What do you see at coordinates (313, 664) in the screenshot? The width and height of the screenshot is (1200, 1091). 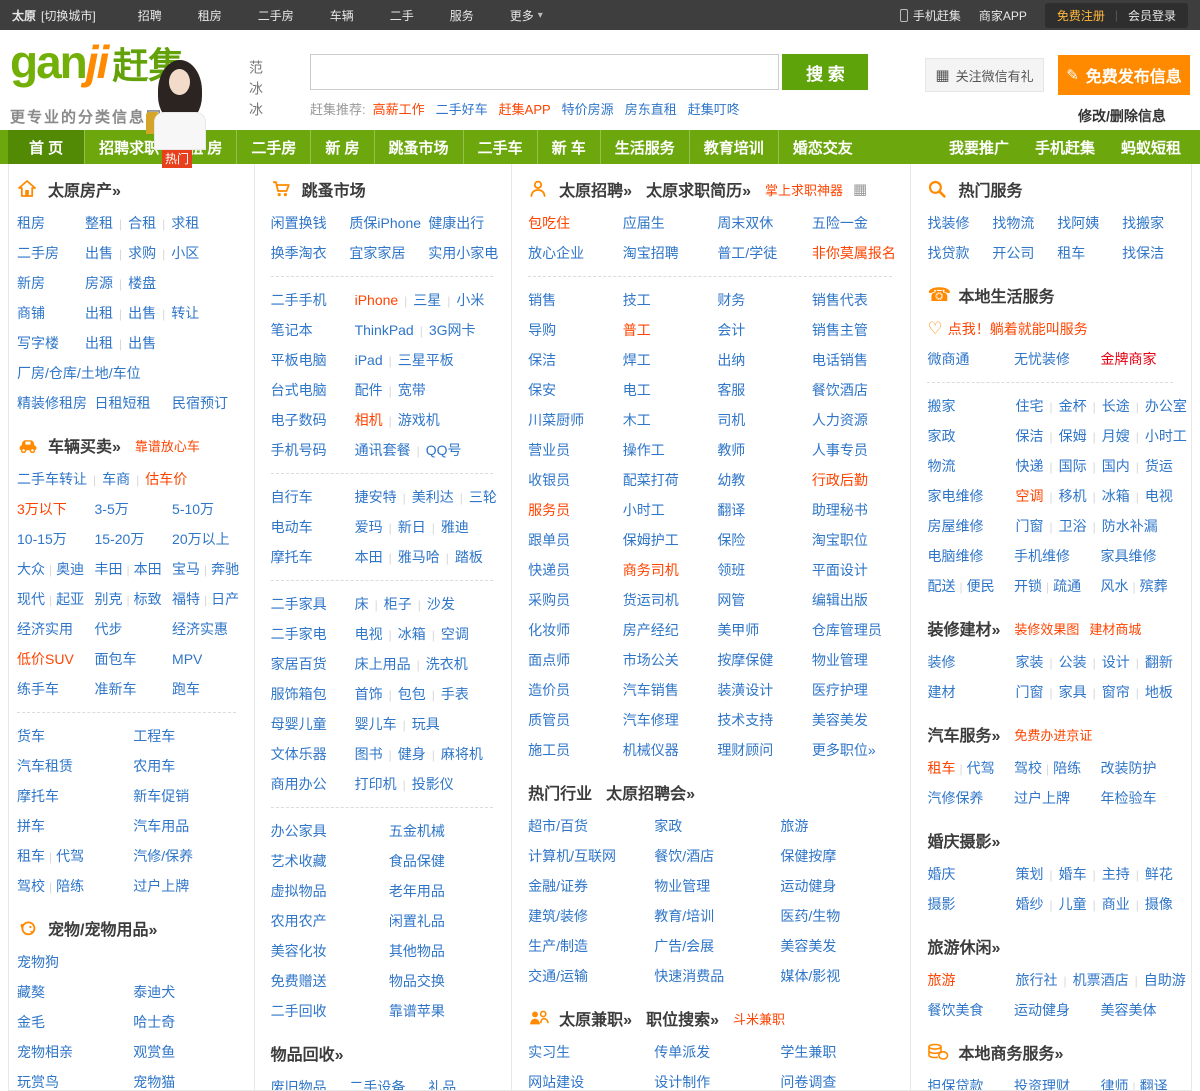 I see `category-label-link: 家居百货` at bounding box center [313, 664].